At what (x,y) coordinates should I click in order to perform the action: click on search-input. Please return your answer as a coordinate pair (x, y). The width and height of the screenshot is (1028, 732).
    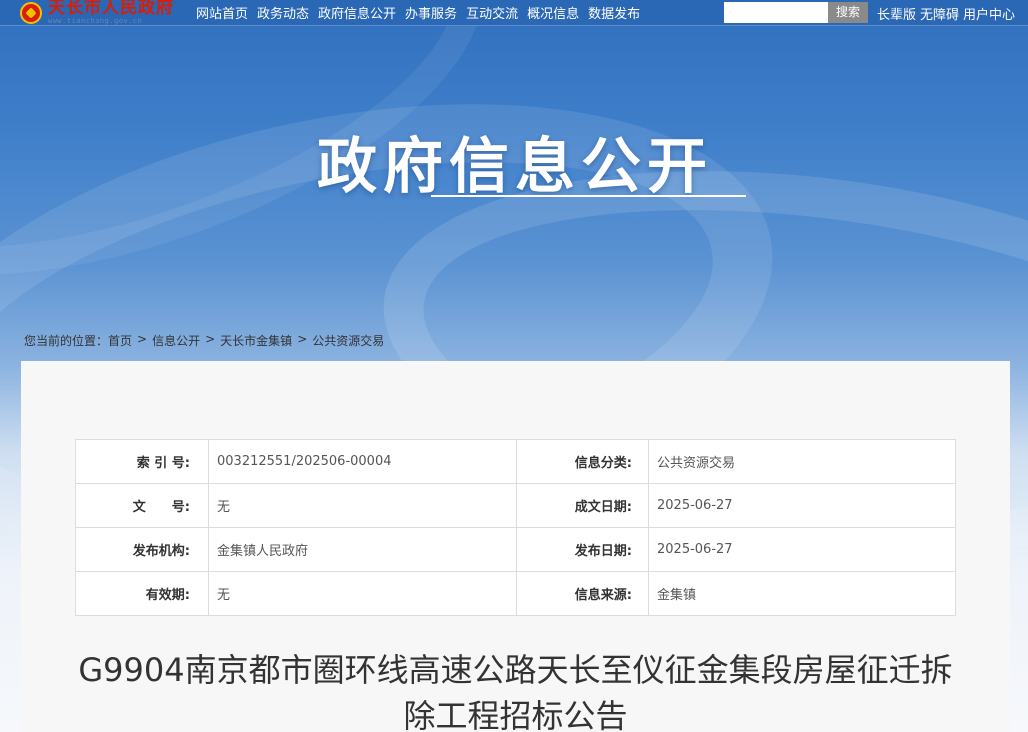
    Looking at the image, I should click on (776, 12).